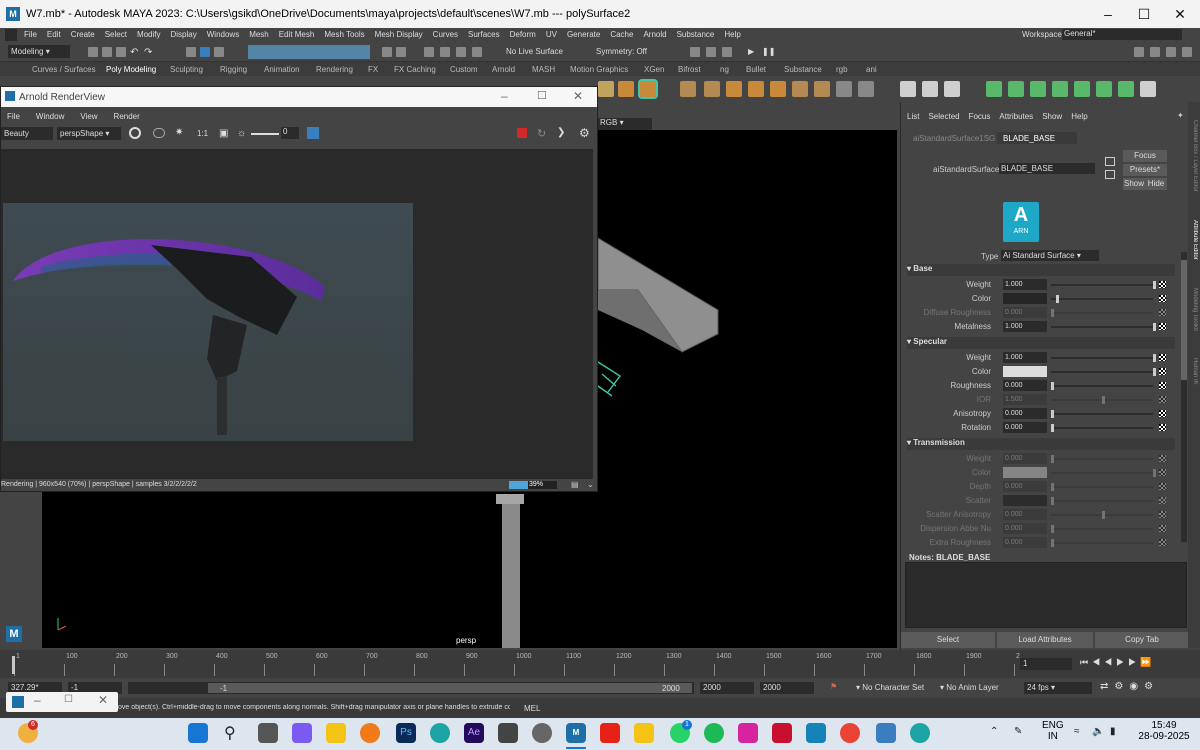  I want to click on side-tab-modeling-toolkit: Modeling Toolkit, so click(1194, 318).